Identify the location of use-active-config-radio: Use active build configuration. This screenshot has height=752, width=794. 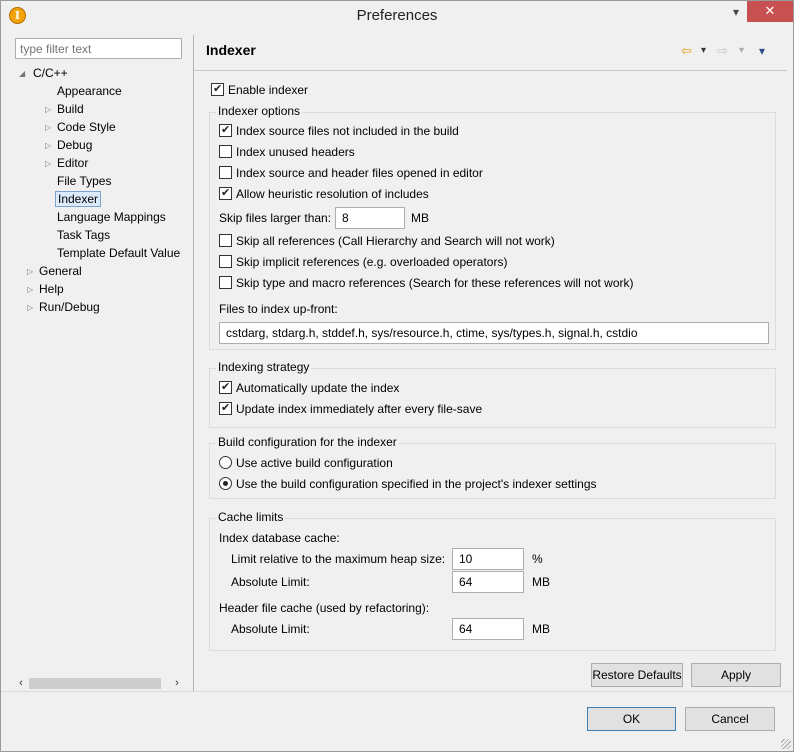
(306, 463).